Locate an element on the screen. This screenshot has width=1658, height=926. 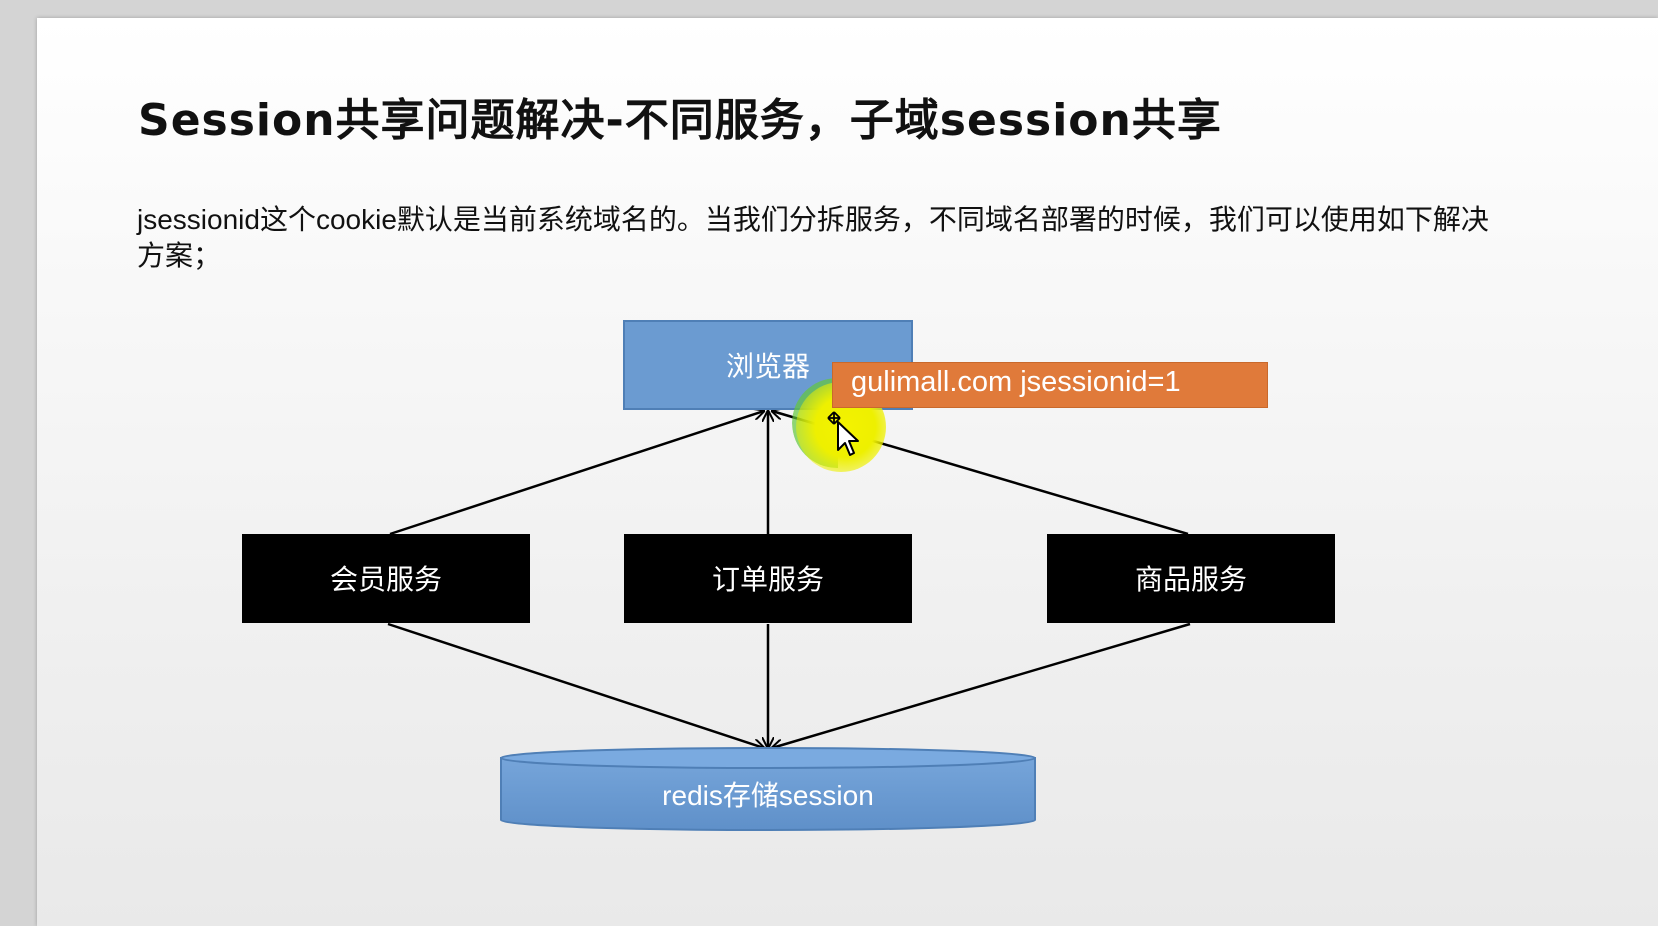
redis-label: redis存储session is located at coordinates (768, 795).